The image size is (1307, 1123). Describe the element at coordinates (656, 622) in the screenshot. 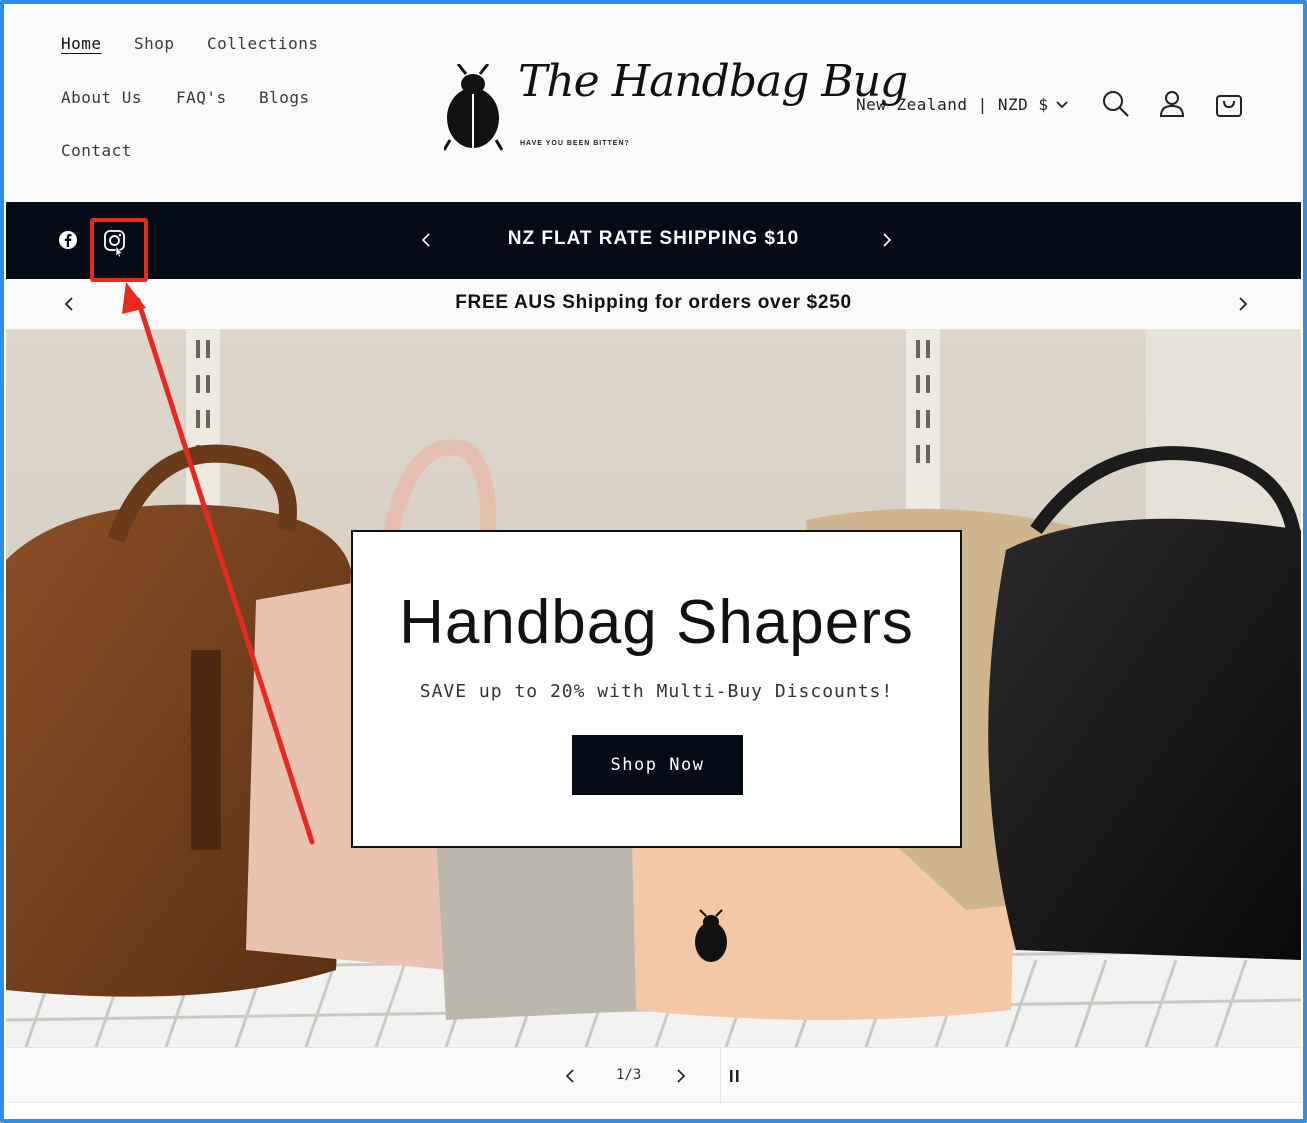

I see `hero-title: Handbag Shapers` at that location.